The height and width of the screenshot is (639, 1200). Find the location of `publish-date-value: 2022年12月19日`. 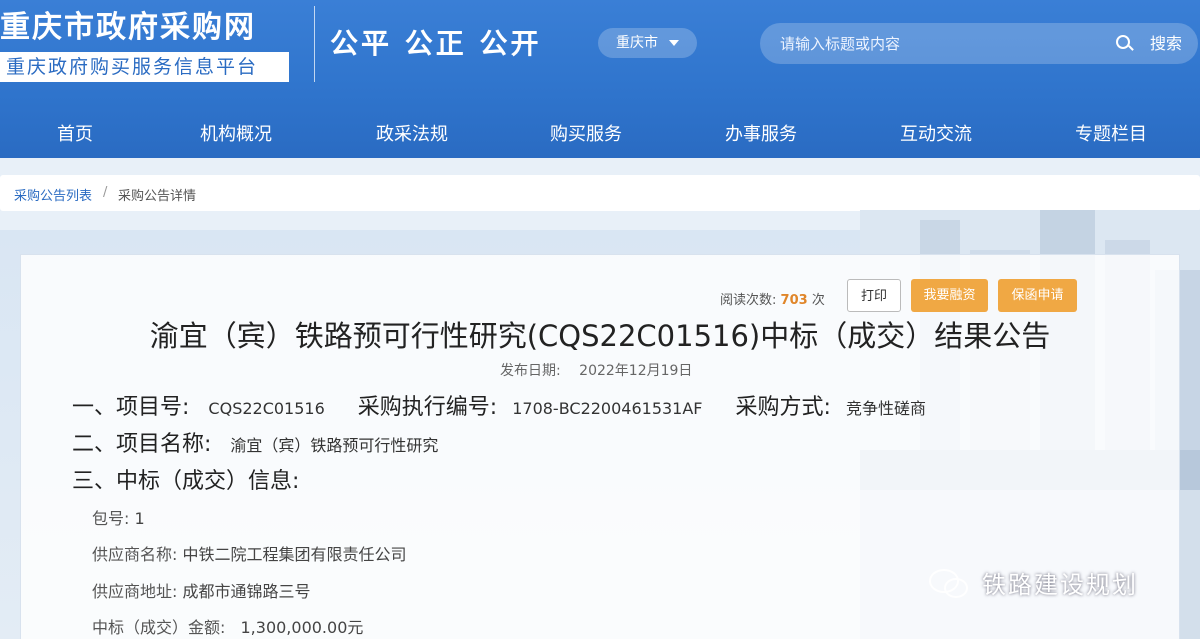

publish-date-value: 2022年12月19日 is located at coordinates (636, 371).